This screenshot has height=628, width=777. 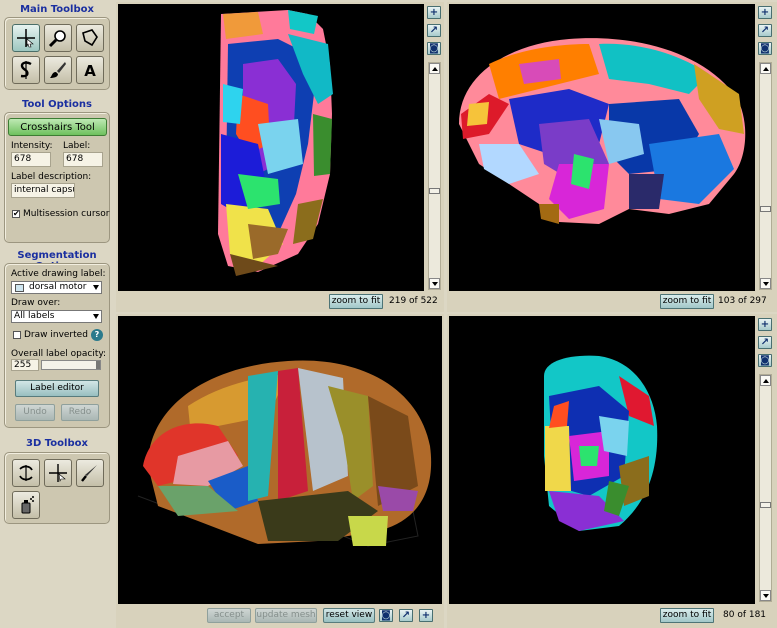 I want to click on paintbrush-icon, so click(x=58, y=70).